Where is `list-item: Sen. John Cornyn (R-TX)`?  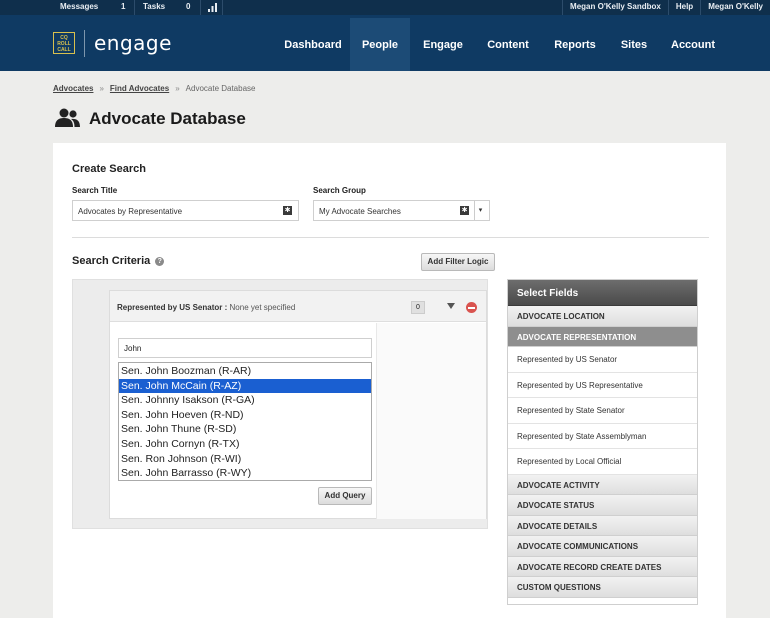
list-item: Sen. John Cornyn (R-TX) is located at coordinates (245, 444).